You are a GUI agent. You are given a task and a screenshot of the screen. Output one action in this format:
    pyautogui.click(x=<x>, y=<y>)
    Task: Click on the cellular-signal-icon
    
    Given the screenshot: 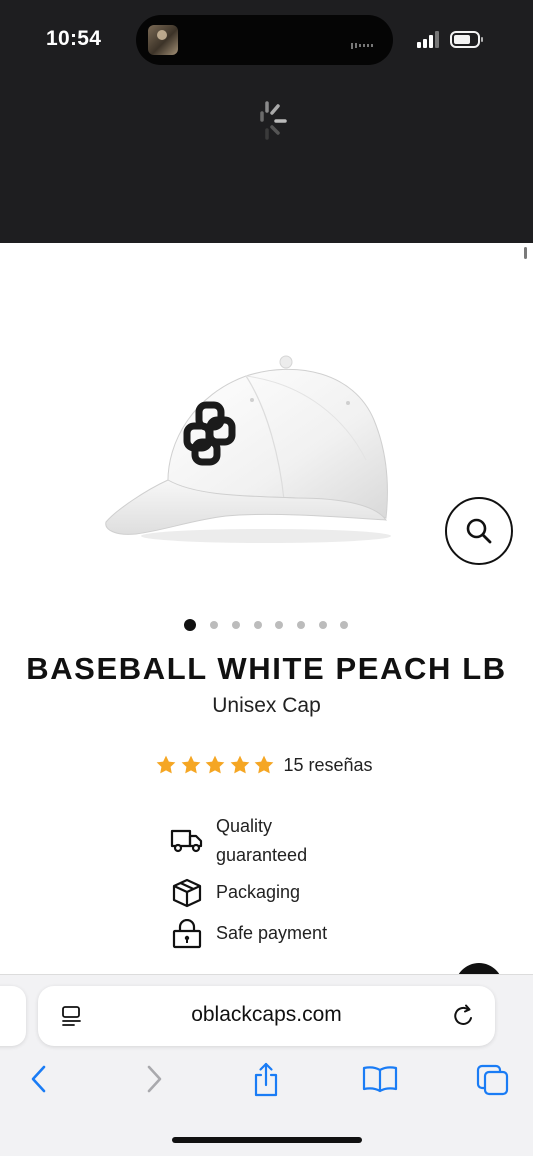 What is the action you would take?
    pyautogui.click(x=430, y=39)
    